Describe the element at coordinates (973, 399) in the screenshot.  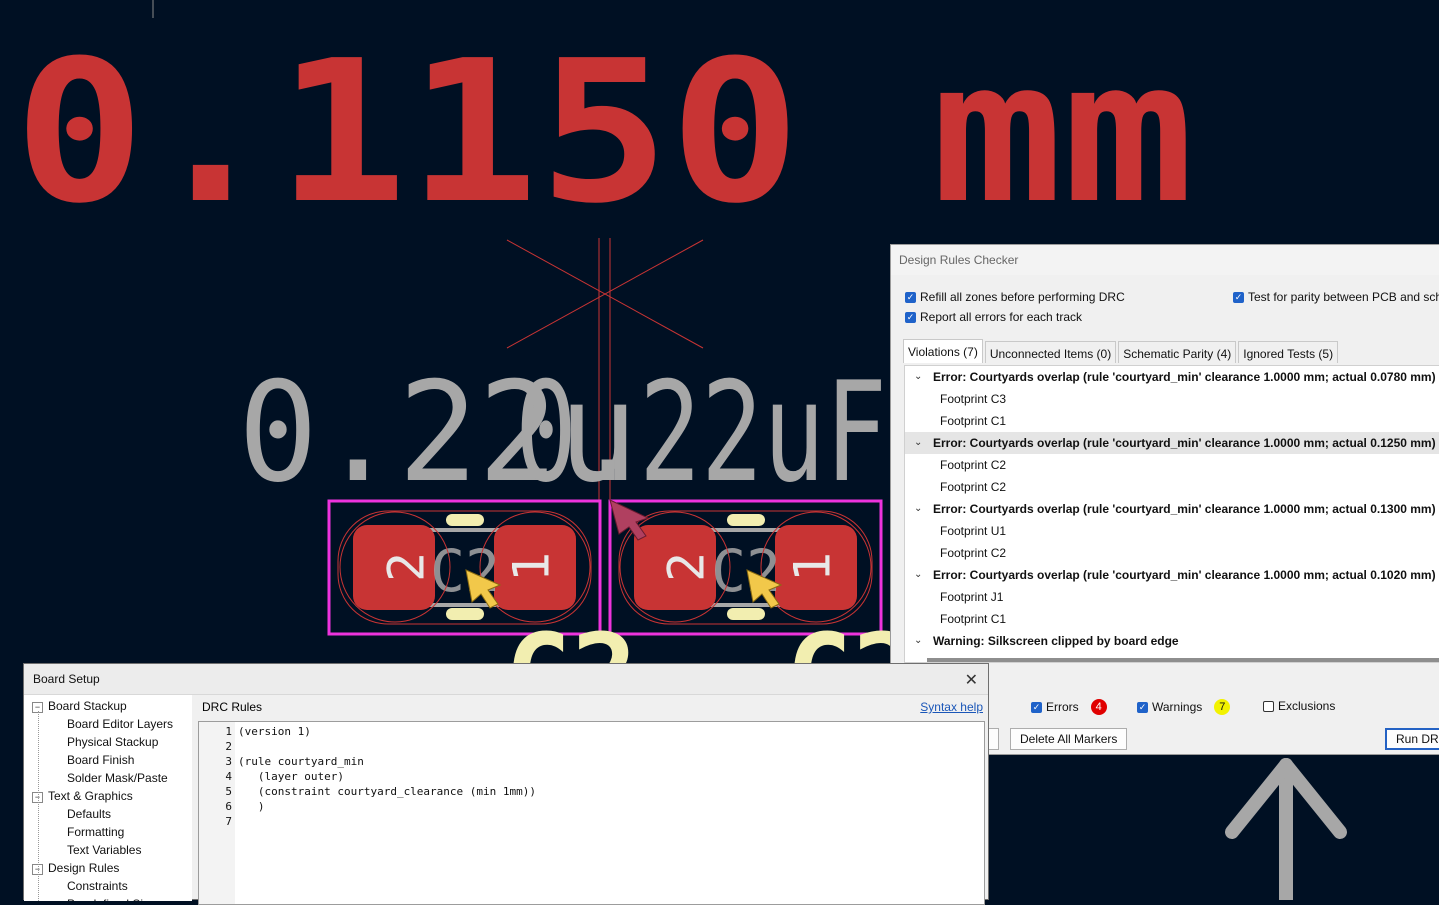
I see `violation-text: Footprint C3` at that location.